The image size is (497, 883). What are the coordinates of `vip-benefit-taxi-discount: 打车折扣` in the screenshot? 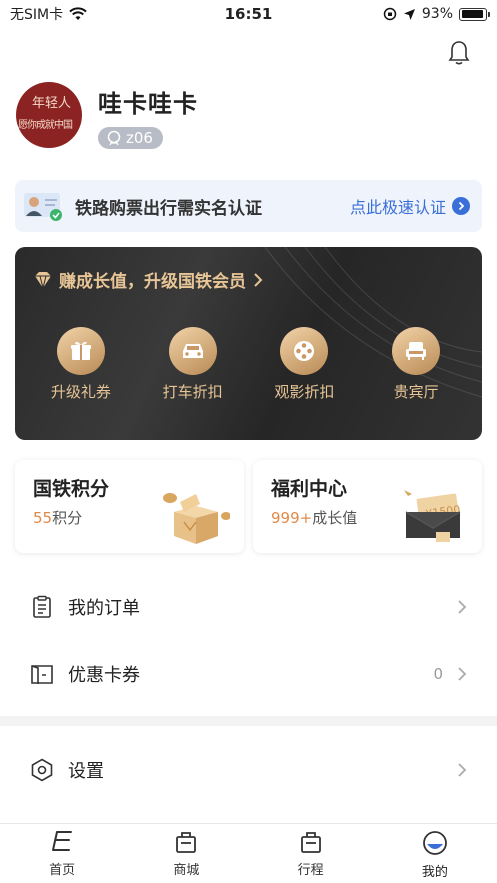 It's located at (193, 364).